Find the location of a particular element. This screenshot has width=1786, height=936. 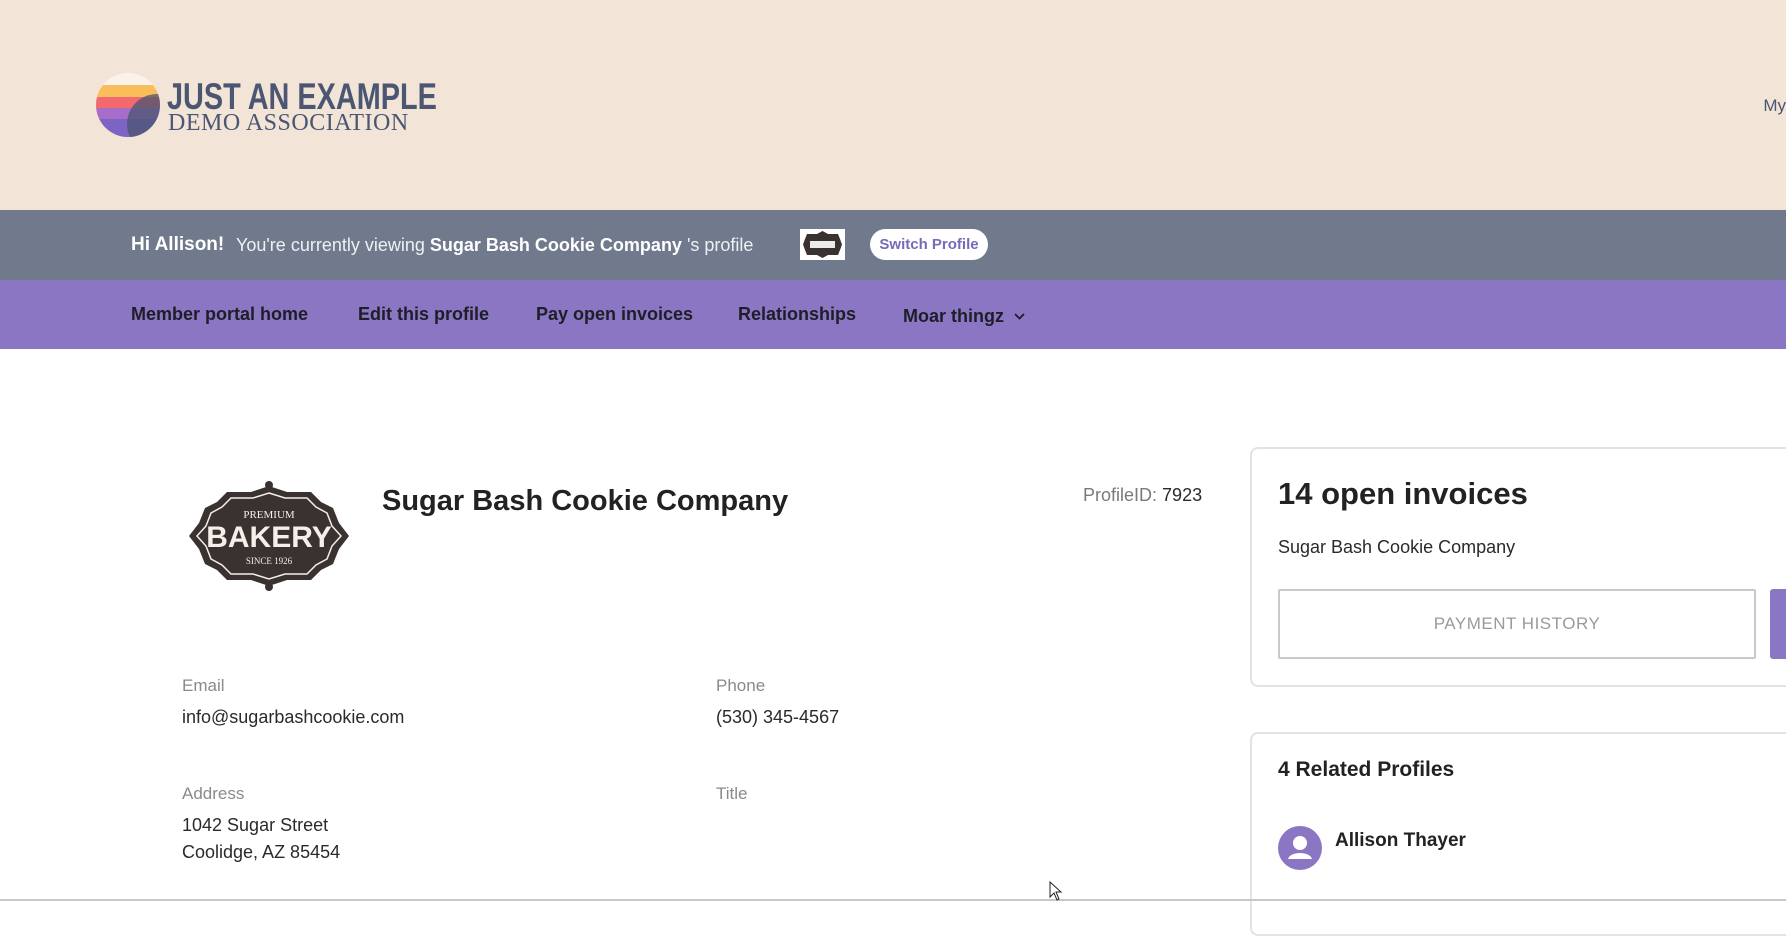

address-line1: 1042 Sugar Street is located at coordinates (255, 825).